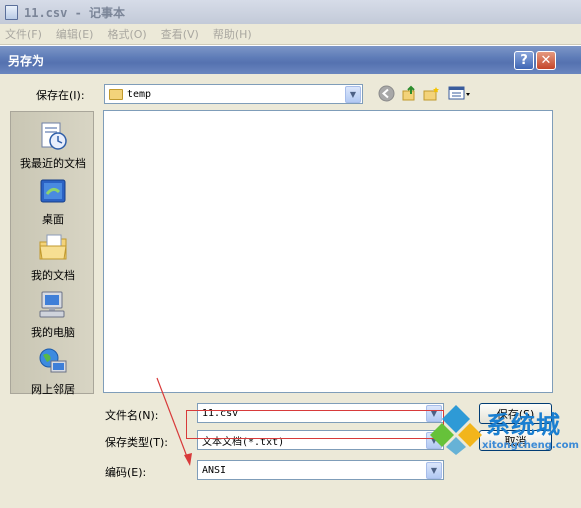  Describe the element at coordinates (456, 430) in the screenshot. I see `watermark-logo-icon` at that location.